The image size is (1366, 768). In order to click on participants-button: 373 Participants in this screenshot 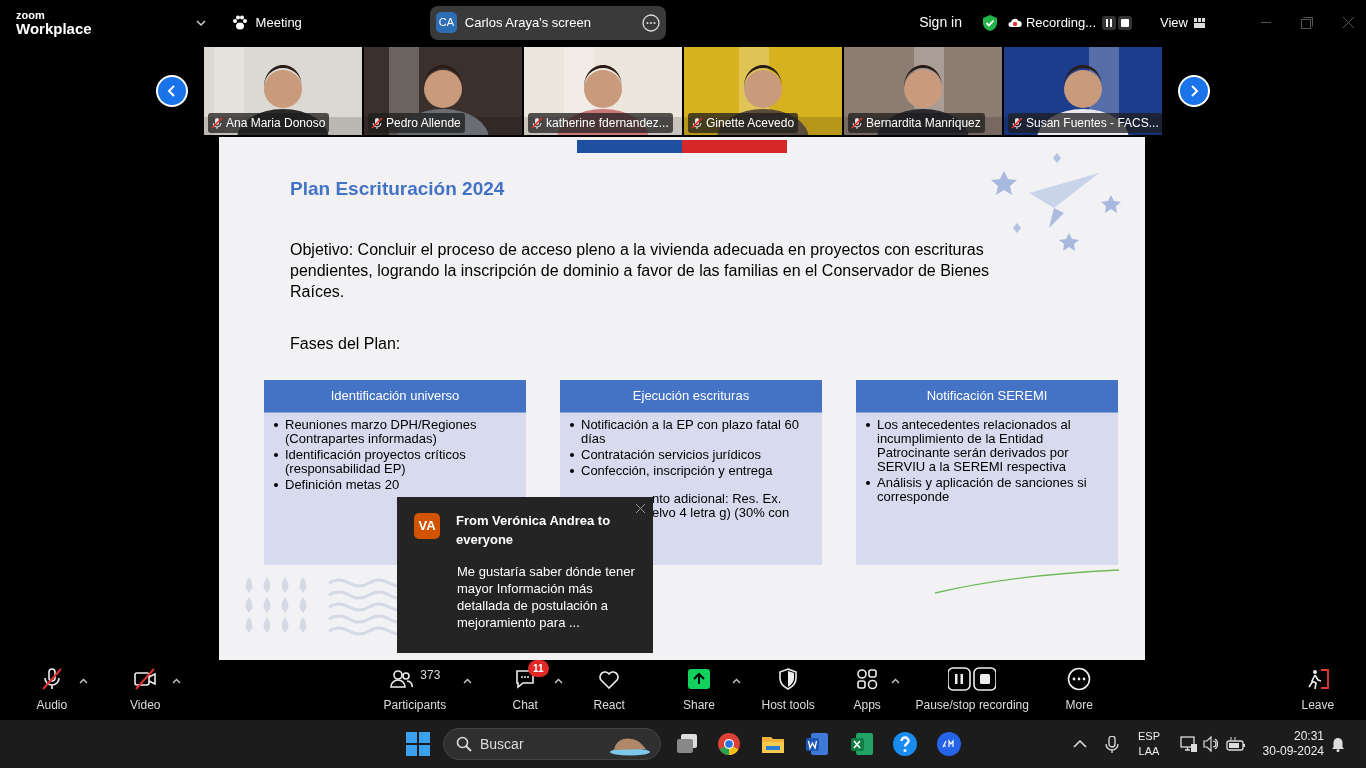, I will do `click(415, 690)`.